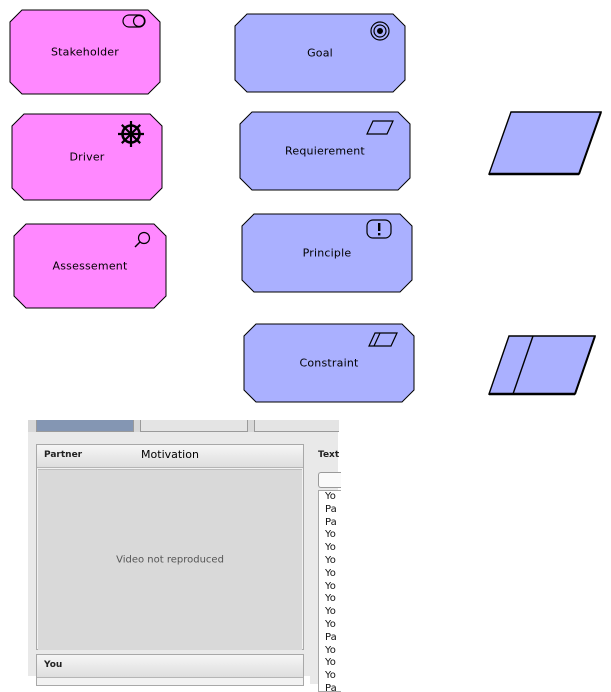  I want to click on principle-label: Principle, so click(327, 253).